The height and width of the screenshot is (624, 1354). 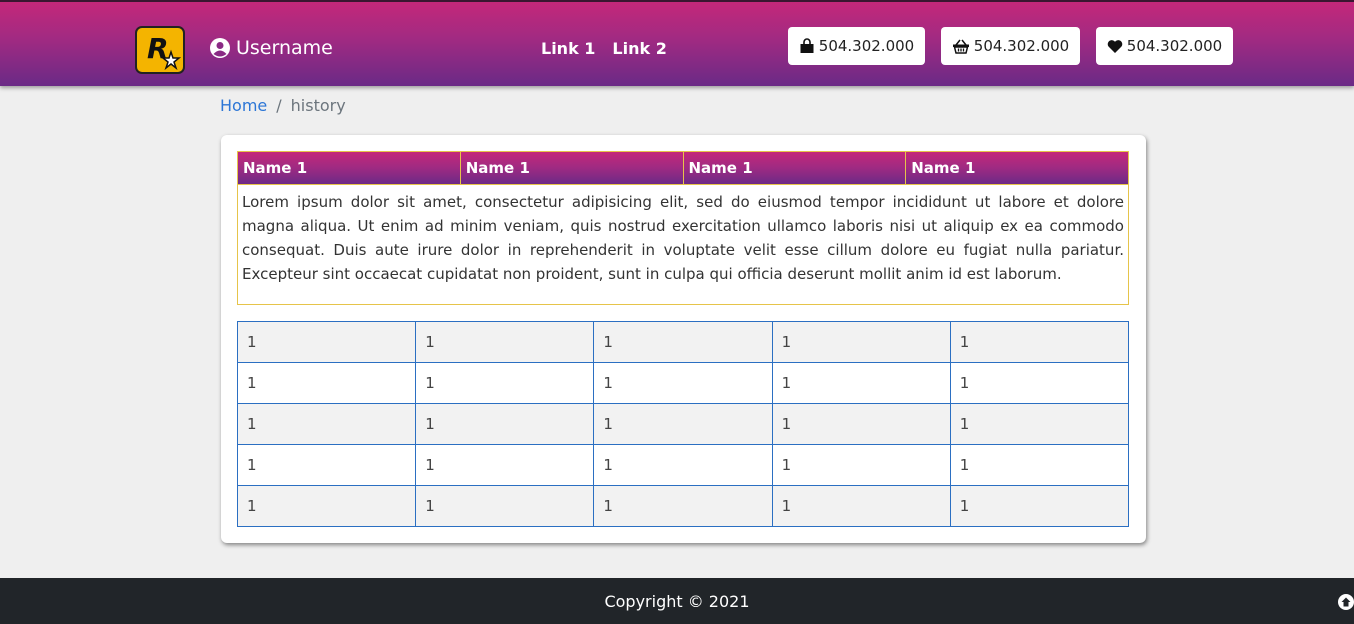 I want to click on nav-links: Link 1 Link 2, so click(x=612, y=48).